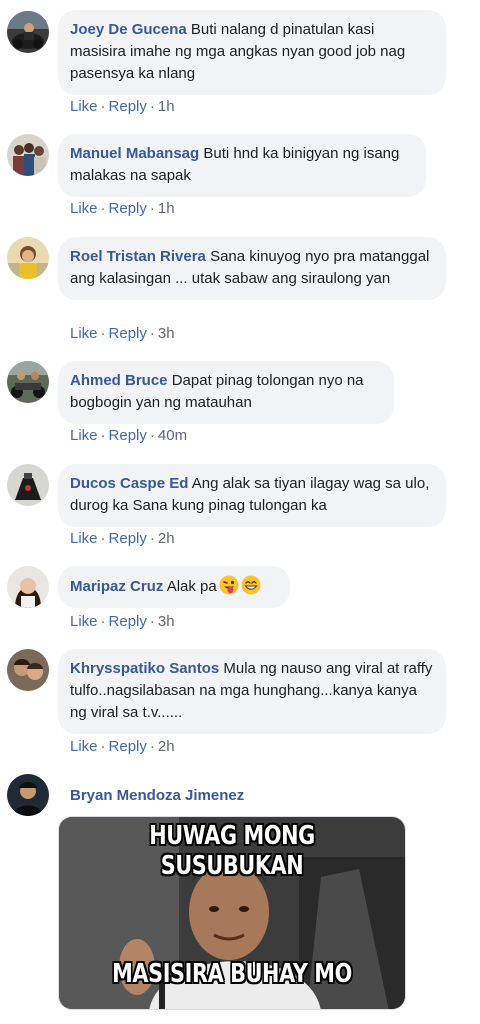 The height and width of the screenshot is (1024, 480). Describe the element at coordinates (144, 668) in the screenshot. I see `comment-author: Khrysspatiko Santos` at that location.